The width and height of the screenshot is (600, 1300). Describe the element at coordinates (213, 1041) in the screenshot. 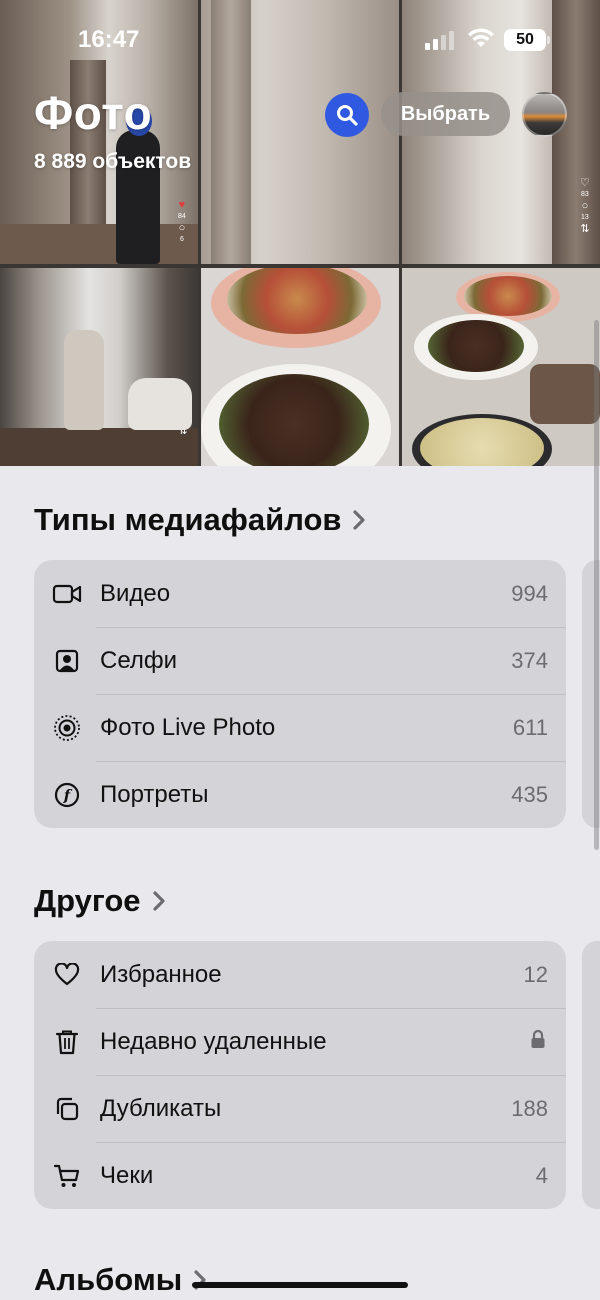

I see `row-label: Недавно удаленные` at that location.